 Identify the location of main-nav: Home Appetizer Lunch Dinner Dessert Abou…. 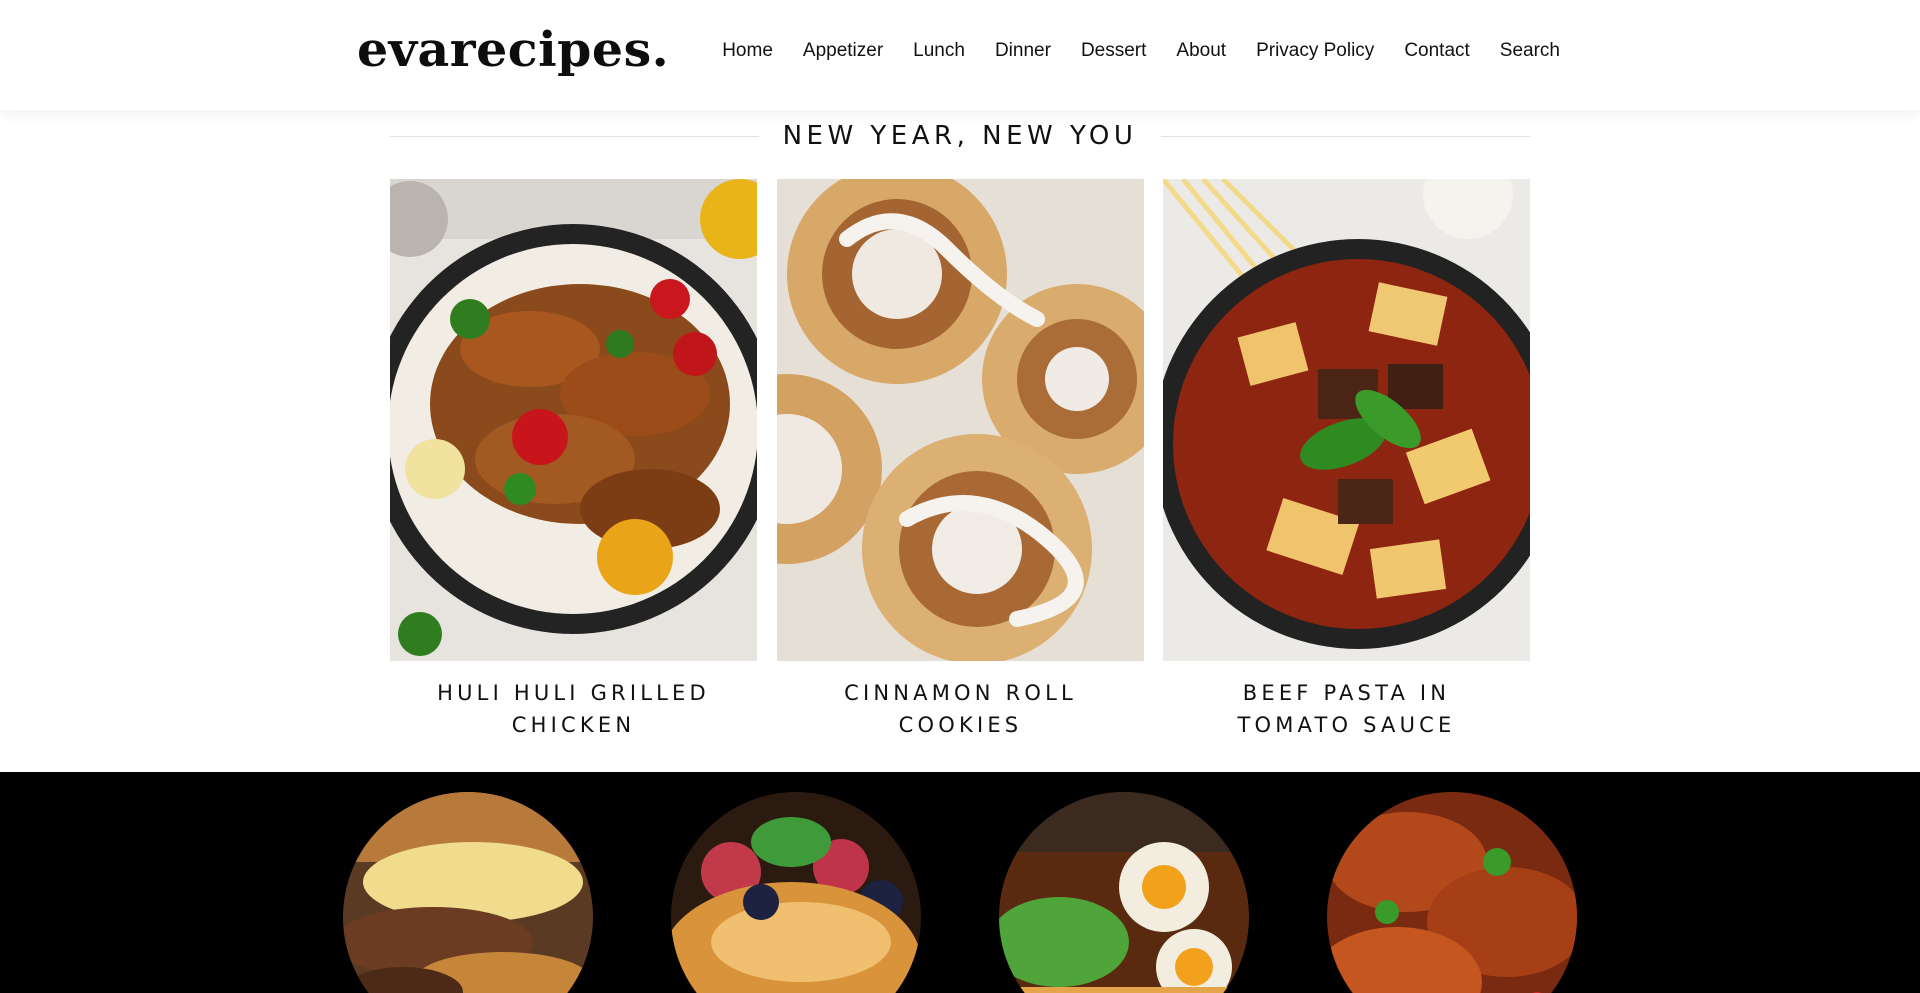
(1141, 51).